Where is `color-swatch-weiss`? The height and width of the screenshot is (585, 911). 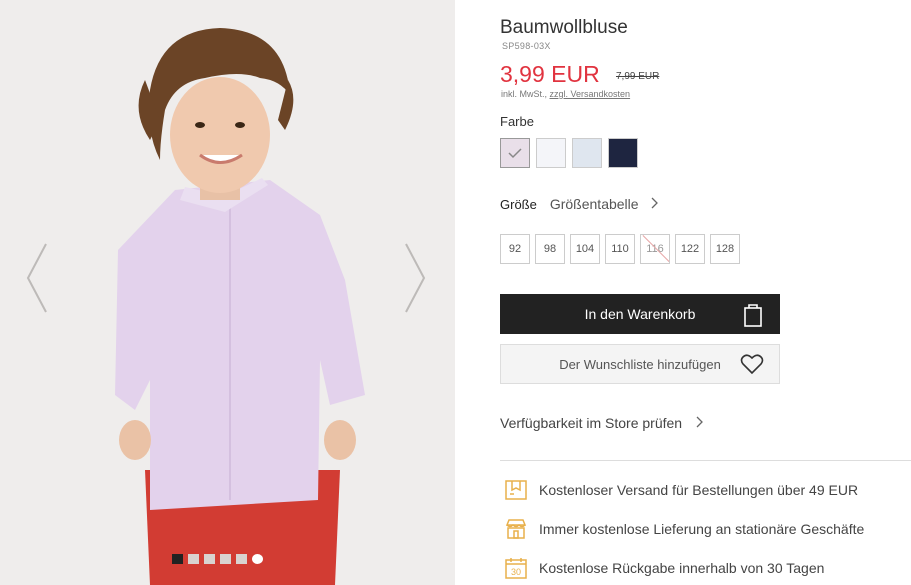
color-swatch-weiss is located at coordinates (551, 153).